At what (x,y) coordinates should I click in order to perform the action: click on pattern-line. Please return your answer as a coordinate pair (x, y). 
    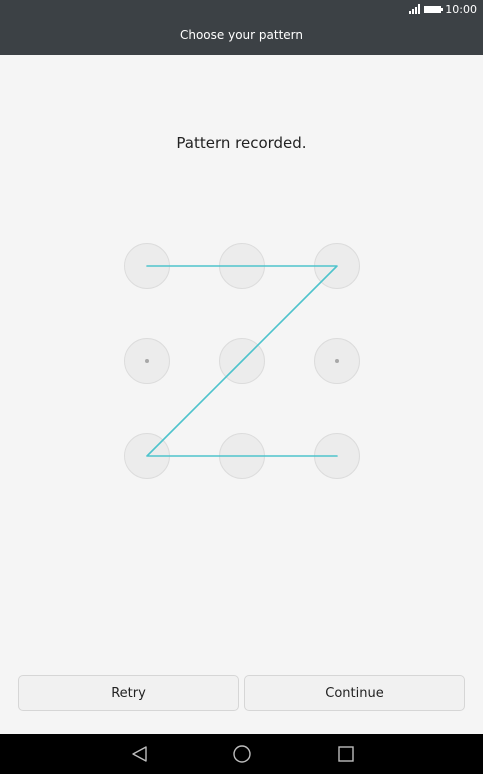
    Looking at the image, I should click on (242, 361).